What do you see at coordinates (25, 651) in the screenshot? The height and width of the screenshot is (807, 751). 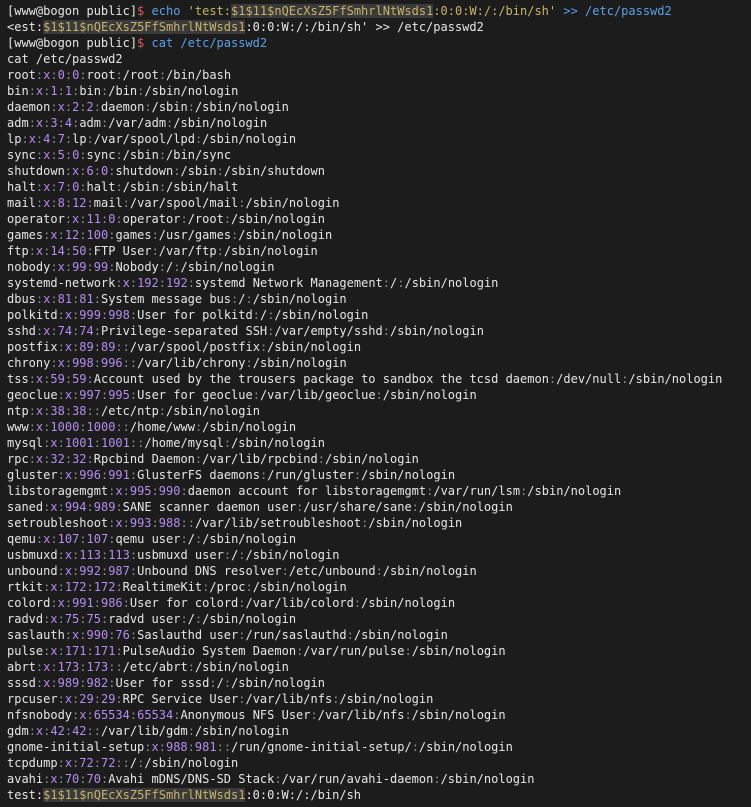 I see `passwd-field: pulse` at bounding box center [25, 651].